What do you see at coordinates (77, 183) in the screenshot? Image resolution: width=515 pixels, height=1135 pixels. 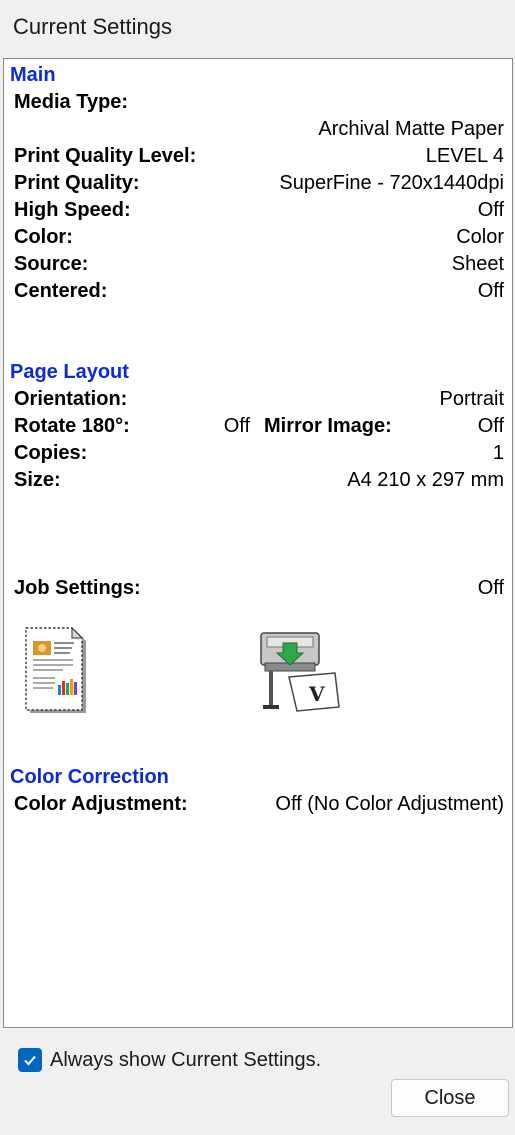 I see `print-quality-label: Print Quality:` at bounding box center [77, 183].